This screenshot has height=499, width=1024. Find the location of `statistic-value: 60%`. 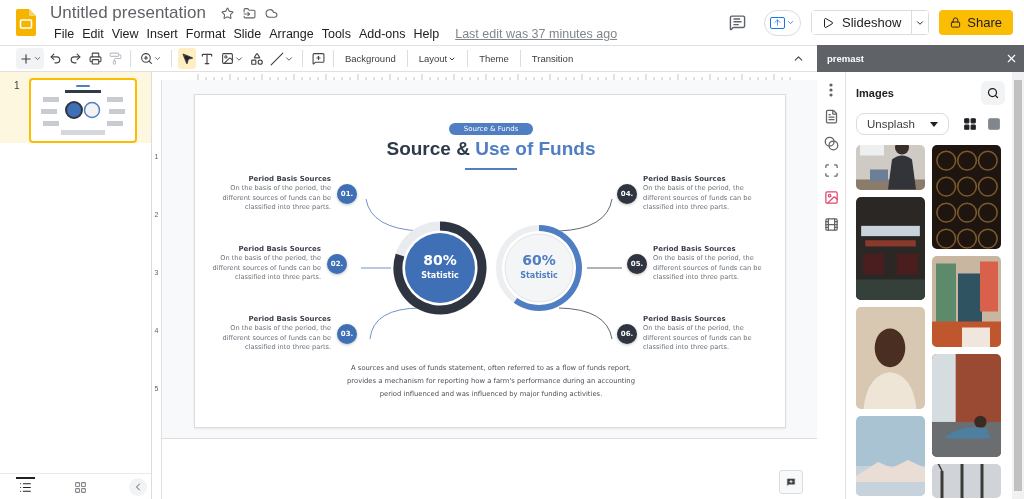

statistic-value: 60% is located at coordinates (539, 260).